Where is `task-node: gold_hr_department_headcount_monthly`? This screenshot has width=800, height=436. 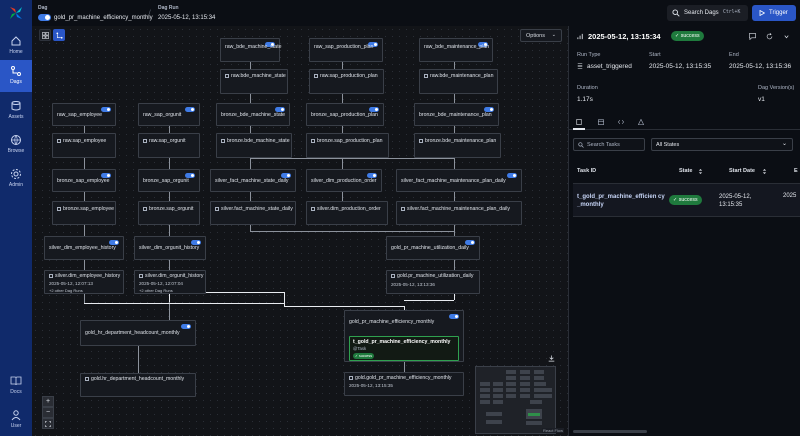
task-node: gold_hr_department_headcount_monthly is located at coordinates (138, 333).